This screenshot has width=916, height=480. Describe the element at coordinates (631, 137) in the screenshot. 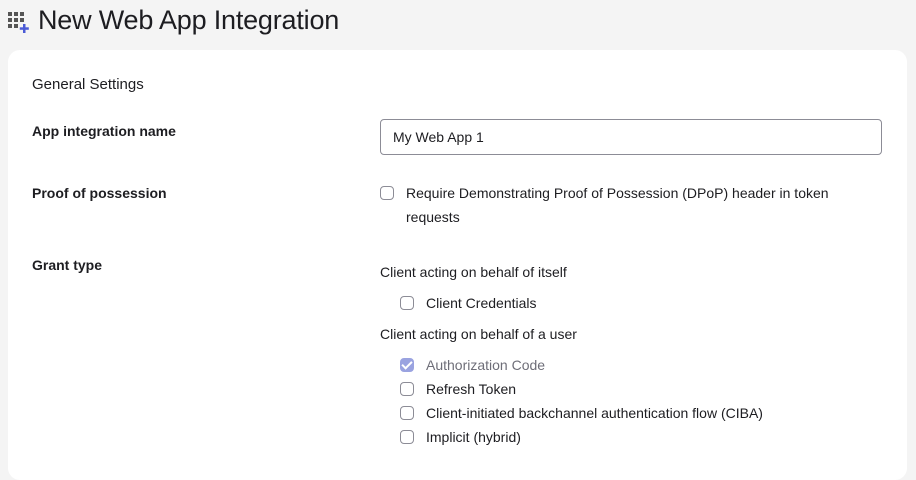

I see `app-name-input` at that location.